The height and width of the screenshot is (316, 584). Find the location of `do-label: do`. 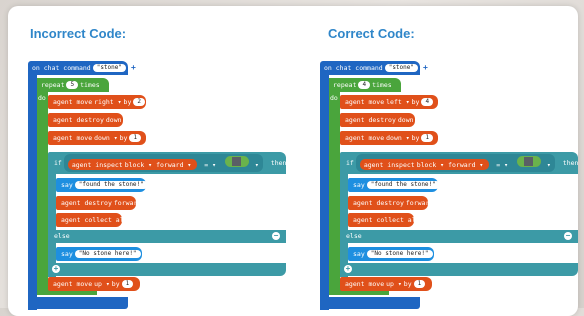

do-label: do is located at coordinates (334, 98).